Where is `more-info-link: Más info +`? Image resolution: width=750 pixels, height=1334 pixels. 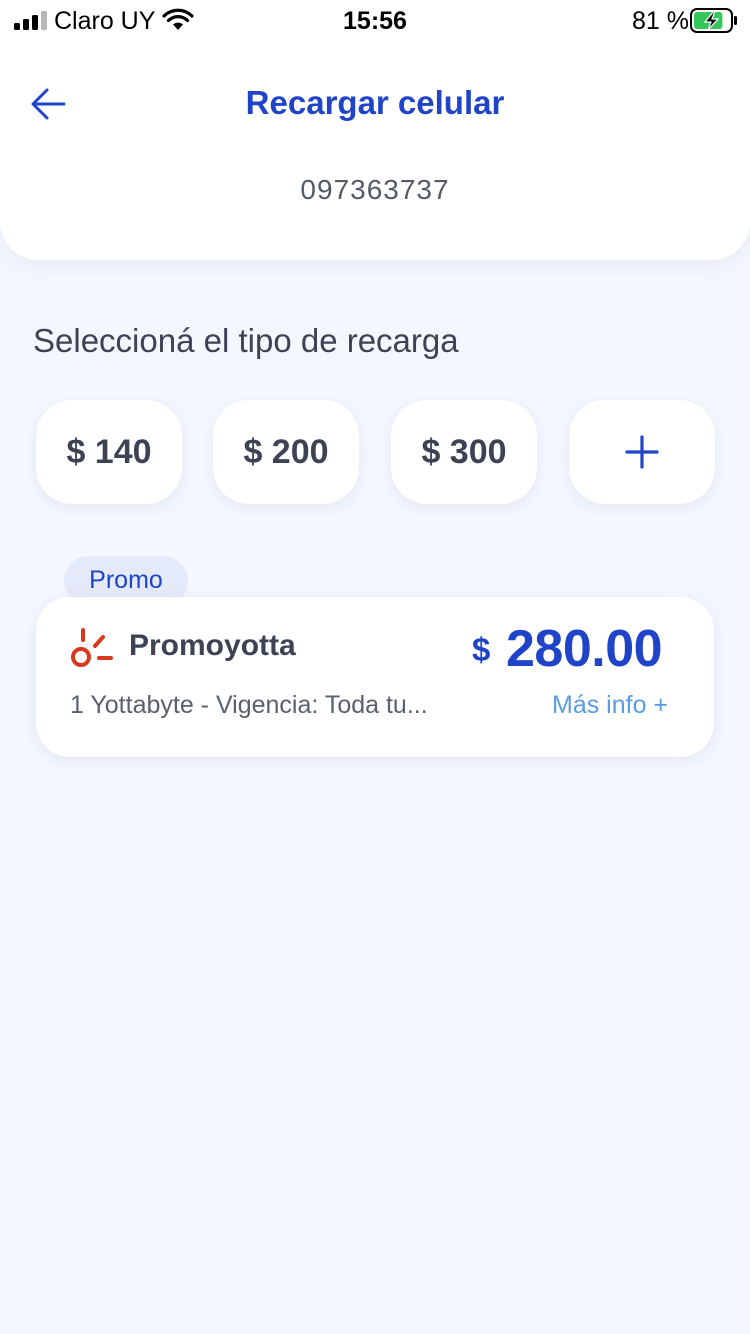
more-info-link: Más info + is located at coordinates (610, 705).